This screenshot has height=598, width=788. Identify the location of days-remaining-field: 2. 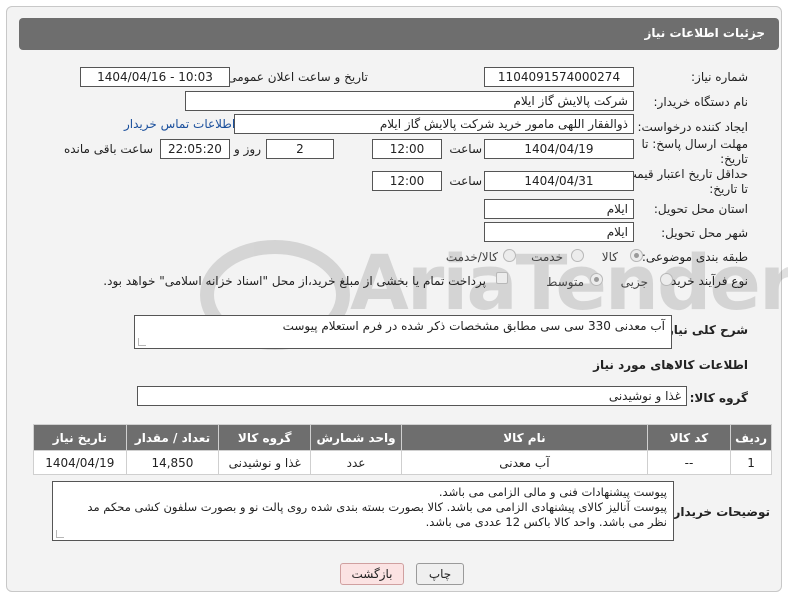
(300, 149).